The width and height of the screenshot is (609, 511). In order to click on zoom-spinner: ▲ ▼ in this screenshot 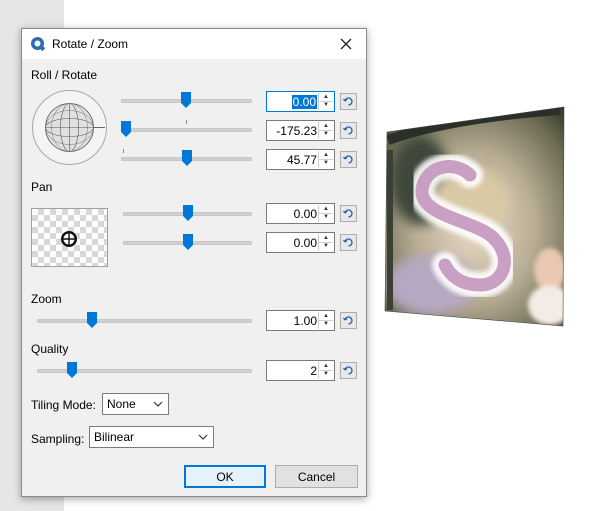, I will do `click(325, 320)`.